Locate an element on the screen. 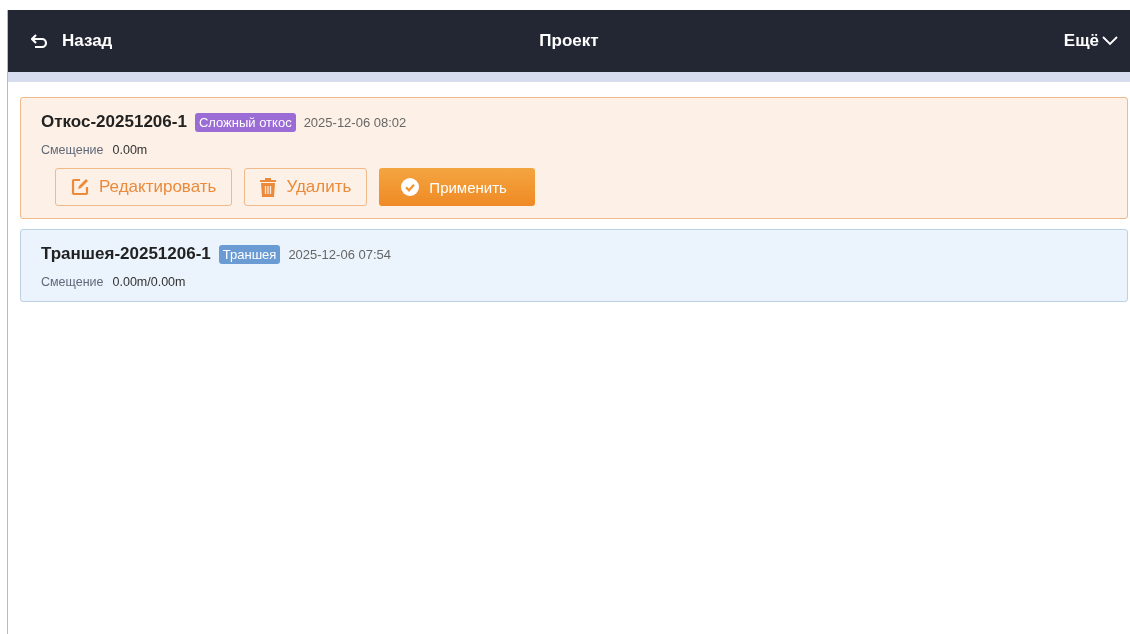 This screenshot has height=634, width=1130. chevron-down-icon is located at coordinates (1110, 41).